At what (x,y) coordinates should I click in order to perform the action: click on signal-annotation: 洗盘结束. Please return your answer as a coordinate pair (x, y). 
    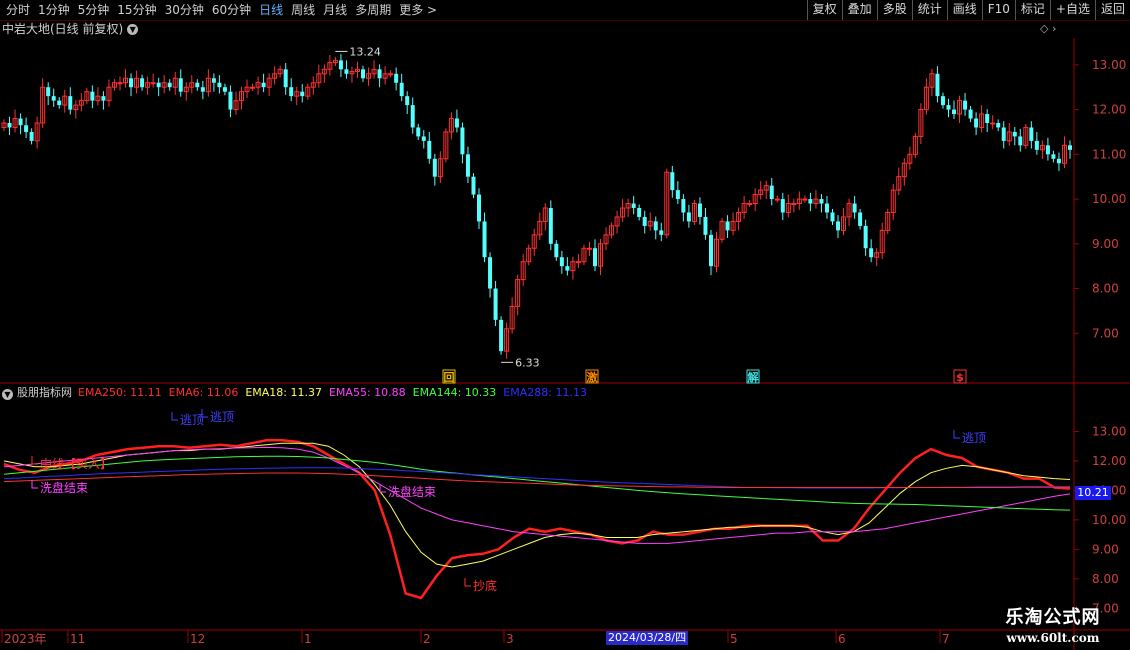
    Looking at the image, I should click on (64, 487).